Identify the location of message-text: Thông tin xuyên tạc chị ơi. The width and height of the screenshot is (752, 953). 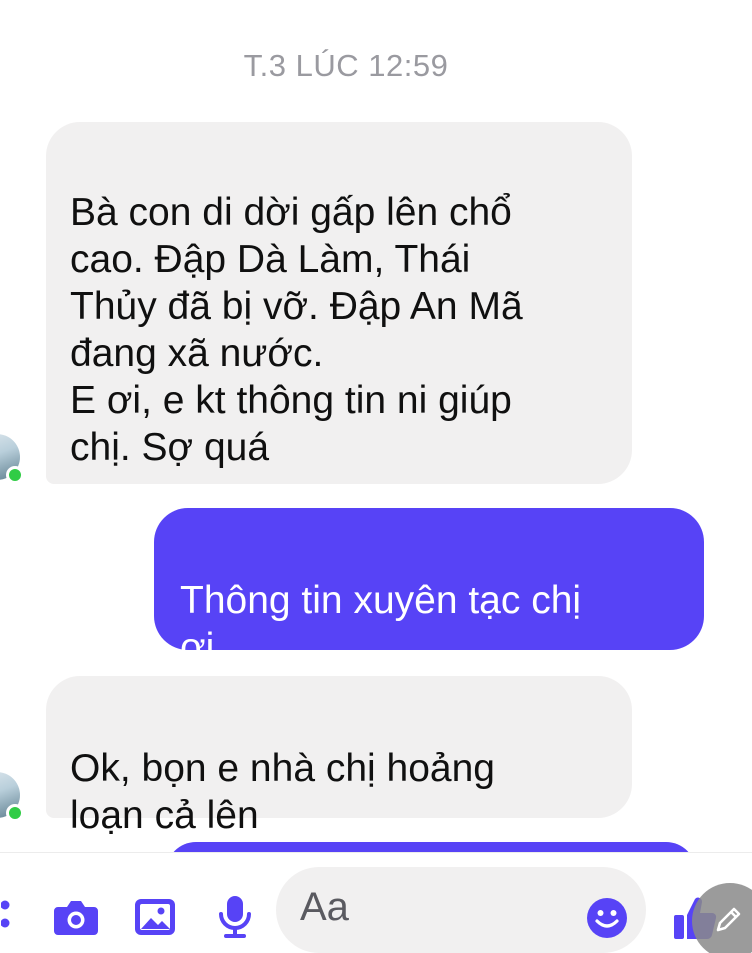
(381, 624).